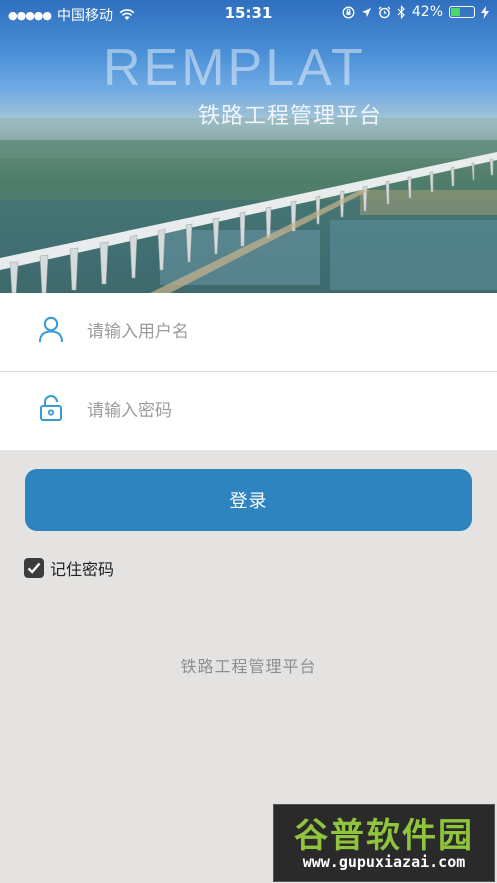 This screenshot has width=497, height=883. Describe the element at coordinates (401, 12) in the screenshot. I see `bluetooth-icon` at that location.